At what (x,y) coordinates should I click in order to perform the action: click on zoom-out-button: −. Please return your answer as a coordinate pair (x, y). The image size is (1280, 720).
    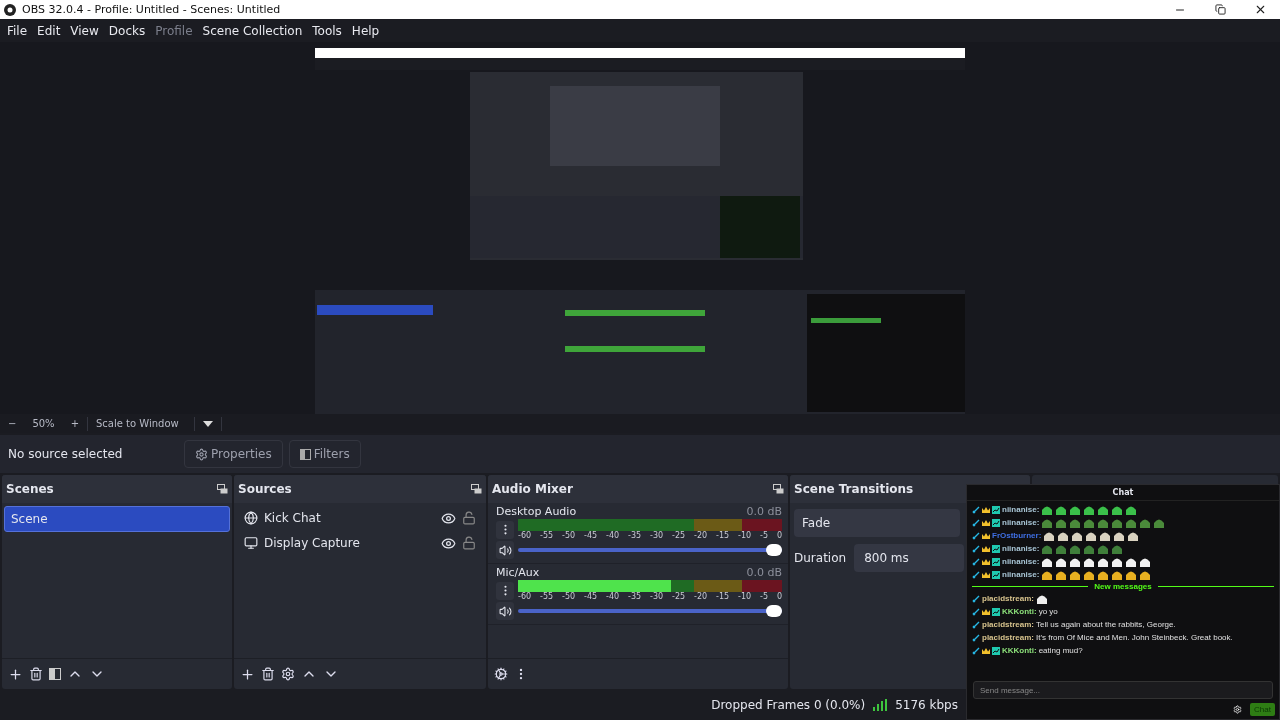
    Looking at the image, I should click on (12, 423).